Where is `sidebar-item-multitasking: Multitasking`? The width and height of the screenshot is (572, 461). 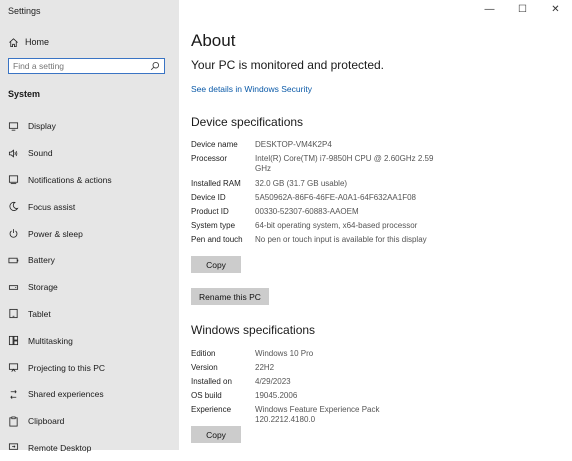
sidebar-item-multitasking: Multitasking is located at coordinates (89, 340).